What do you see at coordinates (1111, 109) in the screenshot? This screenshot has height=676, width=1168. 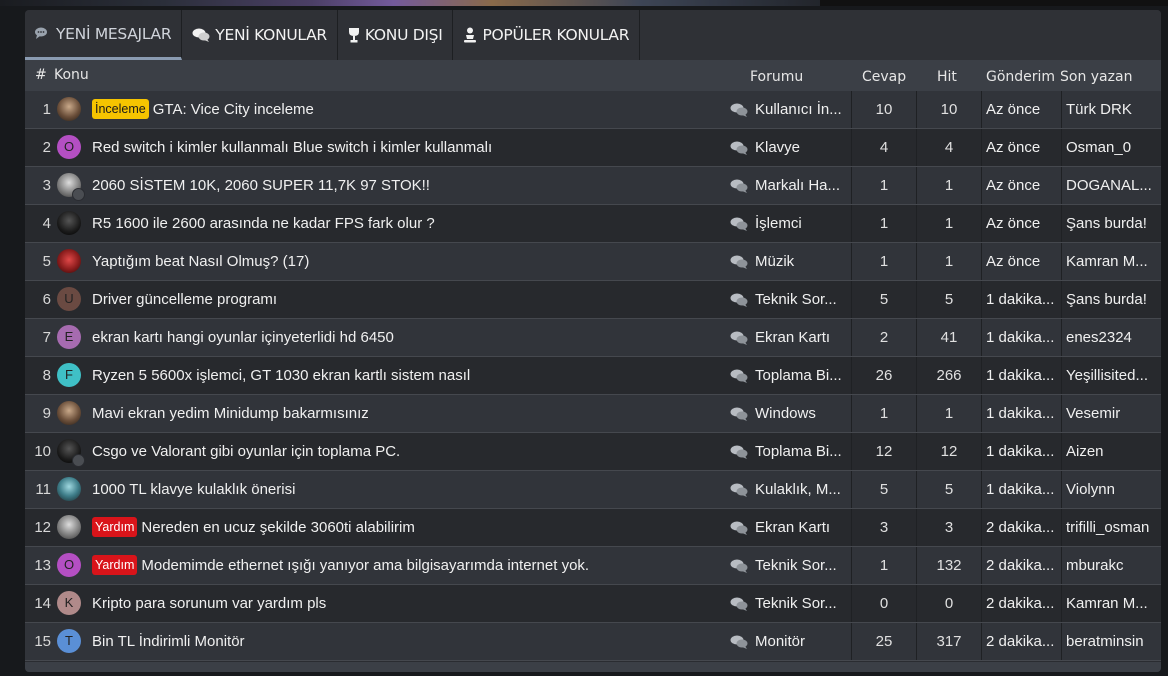 I see `last-poster-link: Türk DRK` at bounding box center [1111, 109].